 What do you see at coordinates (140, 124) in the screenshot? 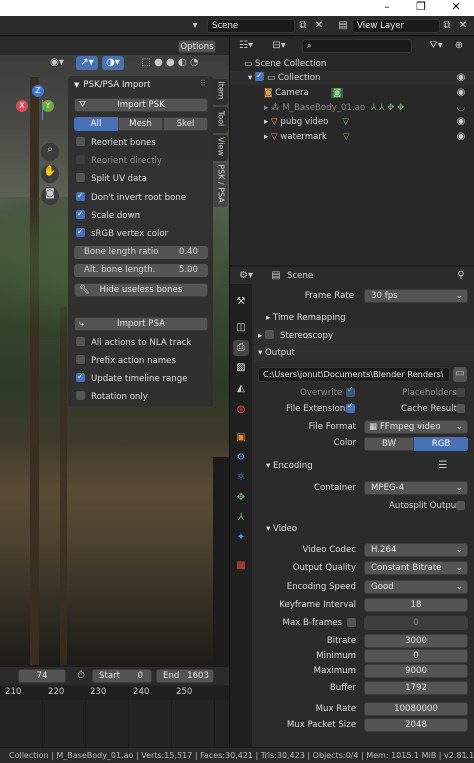
I see `mode-mesh-button: Mesh` at bounding box center [140, 124].